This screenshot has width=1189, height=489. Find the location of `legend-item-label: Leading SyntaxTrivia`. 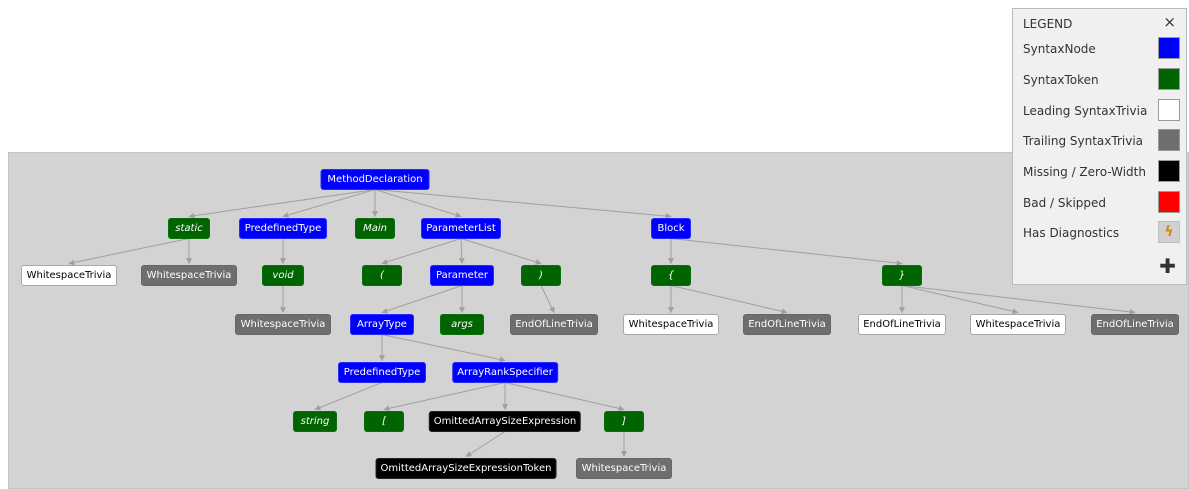

legend-item-label: Leading SyntaxTrivia is located at coordinates (1085, 111).